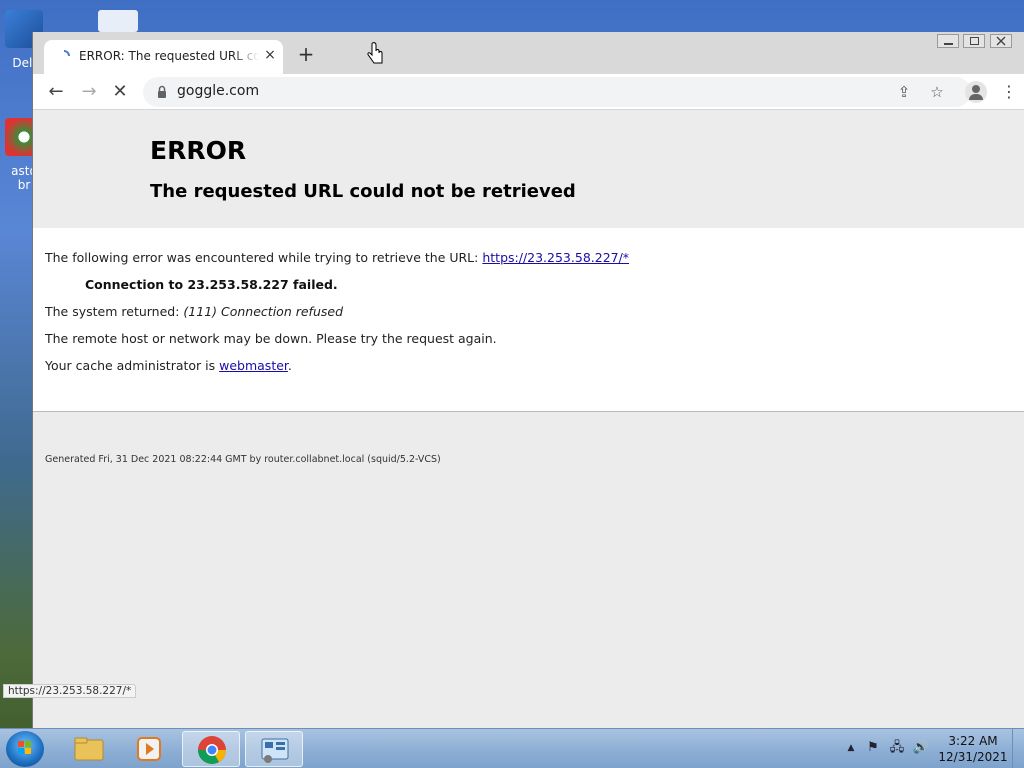 The width and height of the screenshot is (1024, 768). What do you see at coordinates (120, 92) in the screenshot?
I see `stop-loading-button: ✕` at bounding box center [120, 92].